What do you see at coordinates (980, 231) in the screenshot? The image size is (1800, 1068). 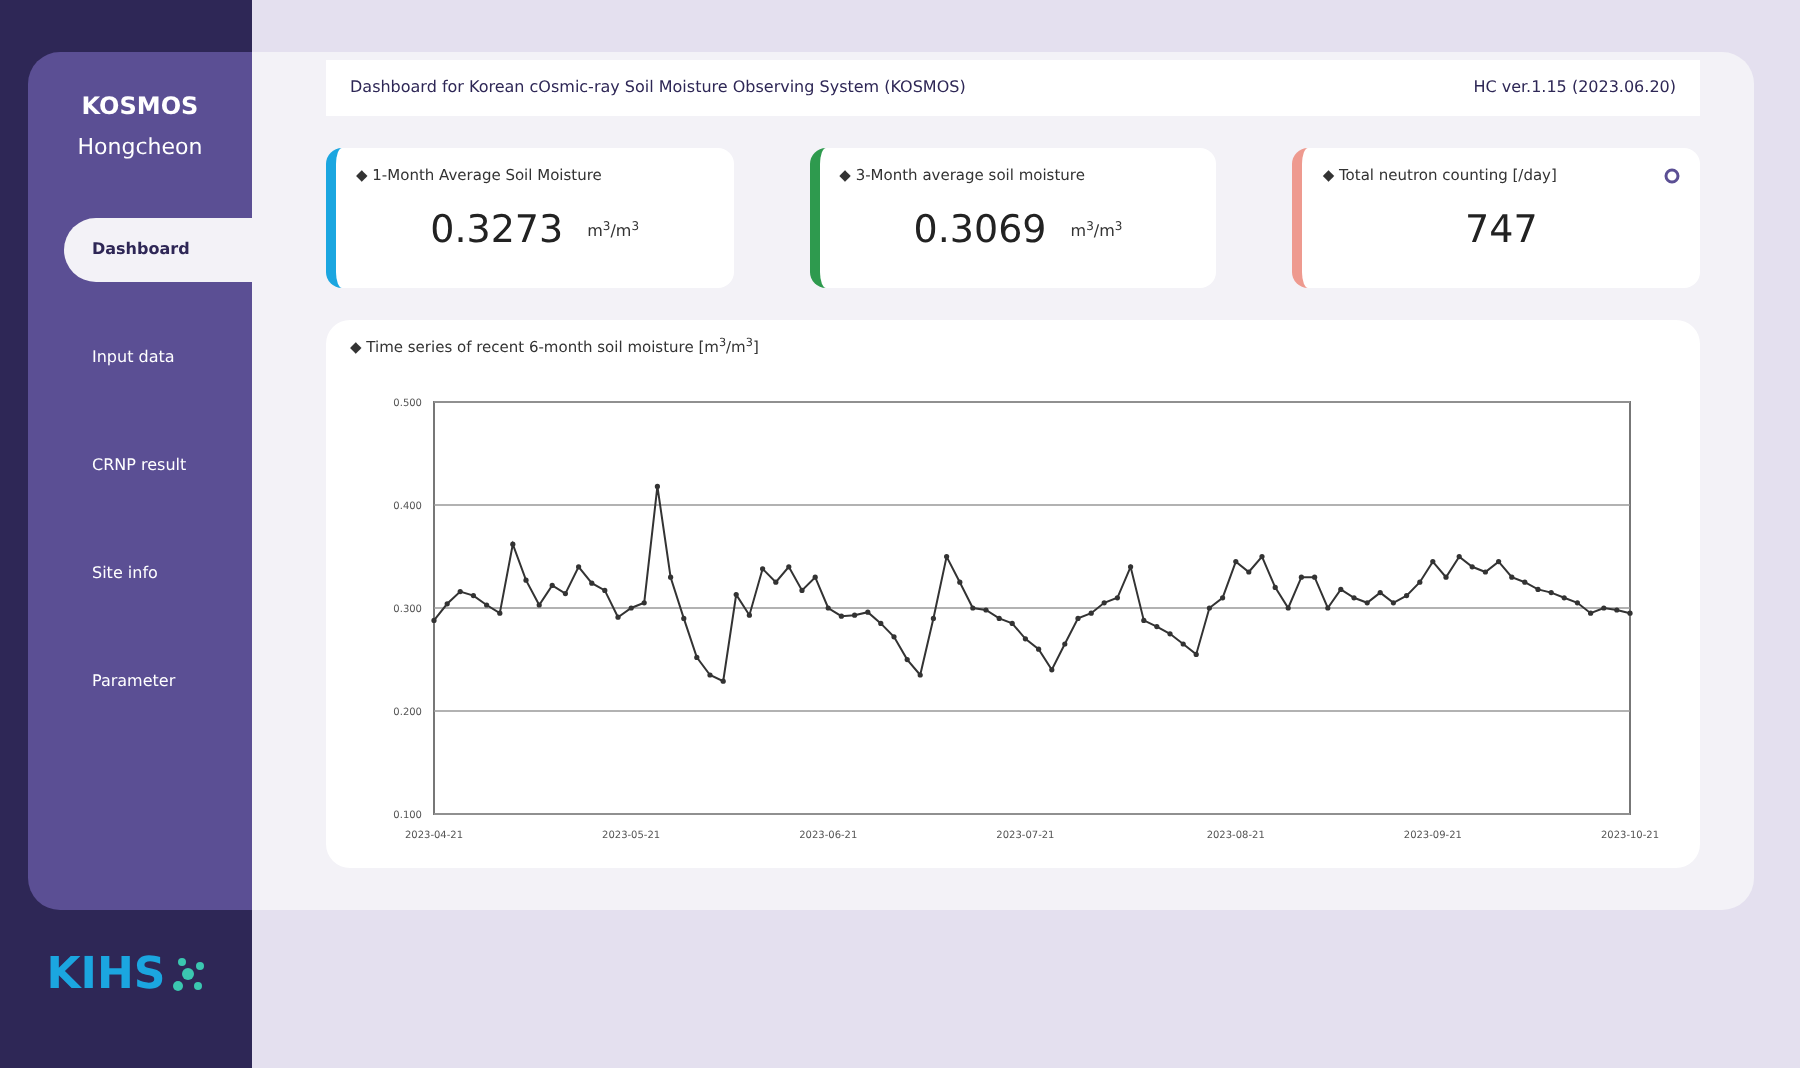 I see `stat-value: 0.3069` at bounding box center [980, 231].